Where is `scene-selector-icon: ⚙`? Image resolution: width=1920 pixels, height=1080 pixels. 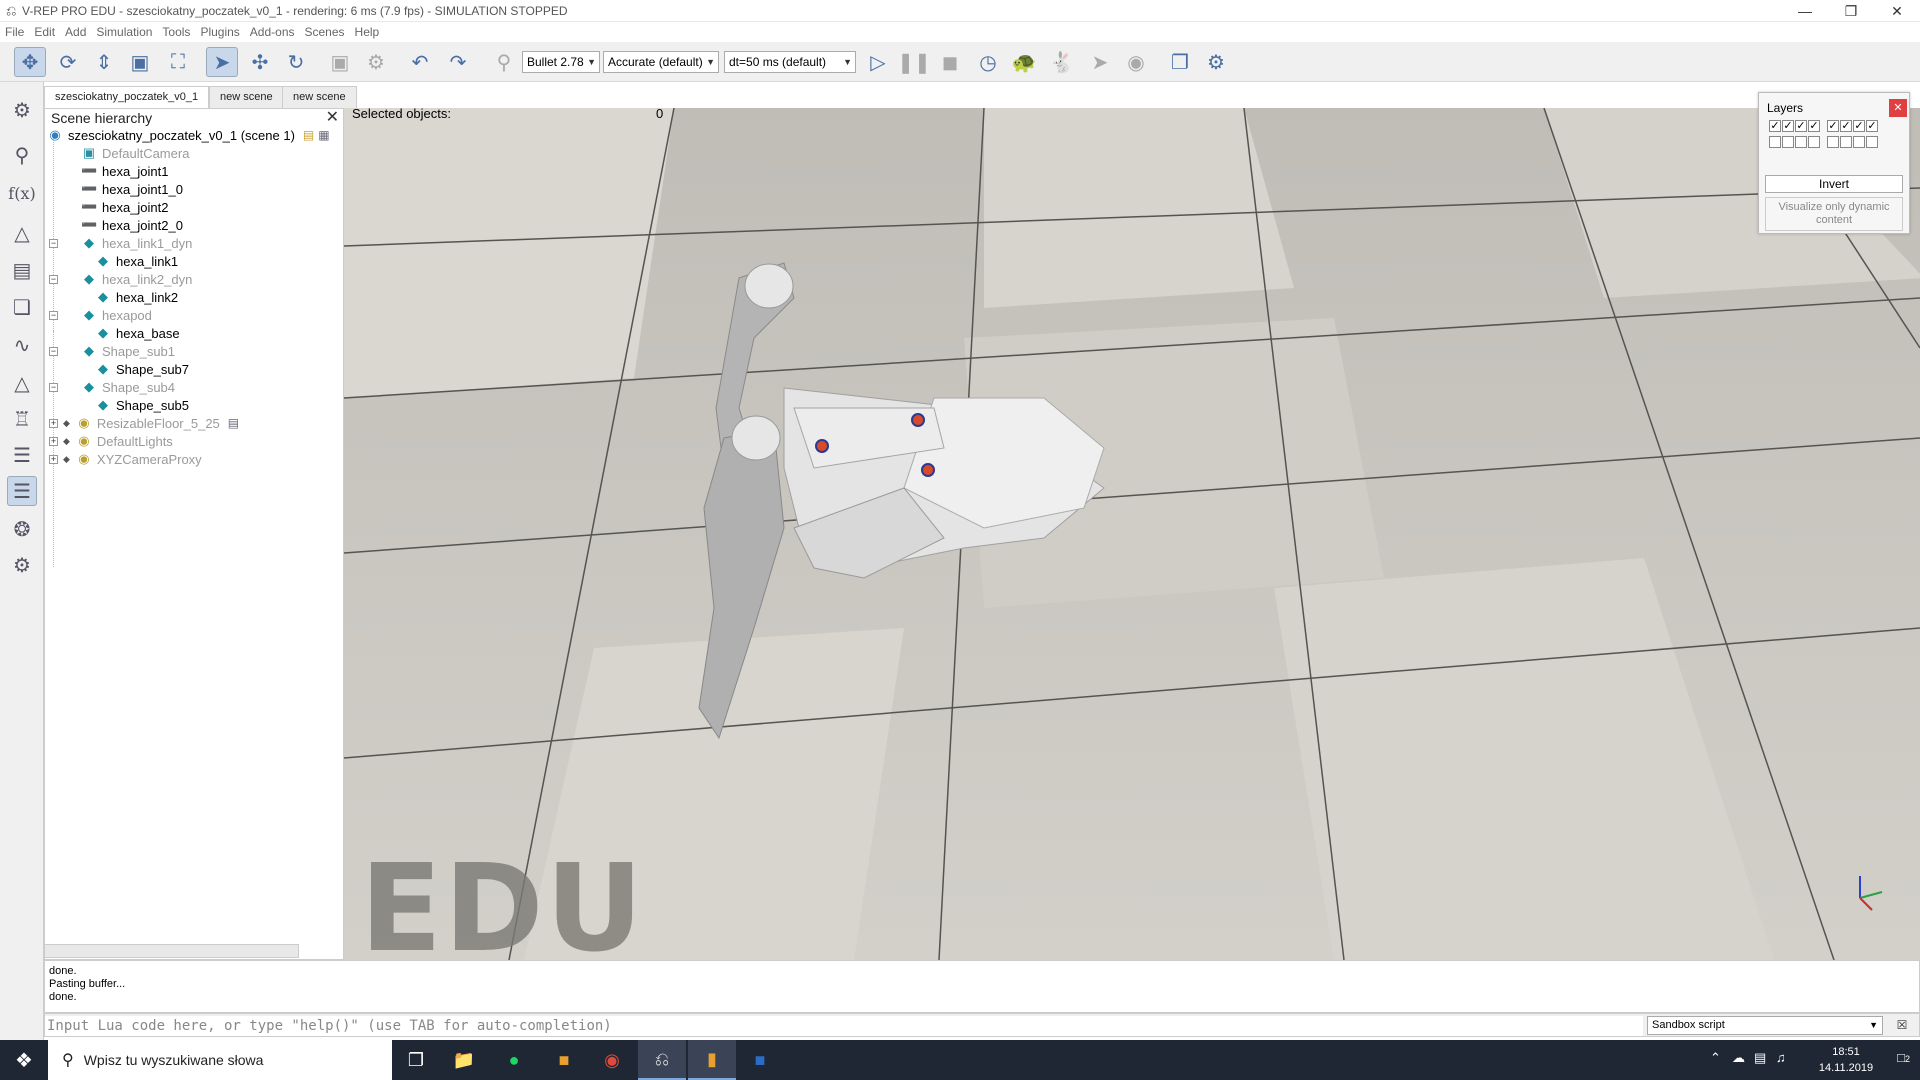 scene-selector-icon: ⚙ is located at coordinates (1216, 62).